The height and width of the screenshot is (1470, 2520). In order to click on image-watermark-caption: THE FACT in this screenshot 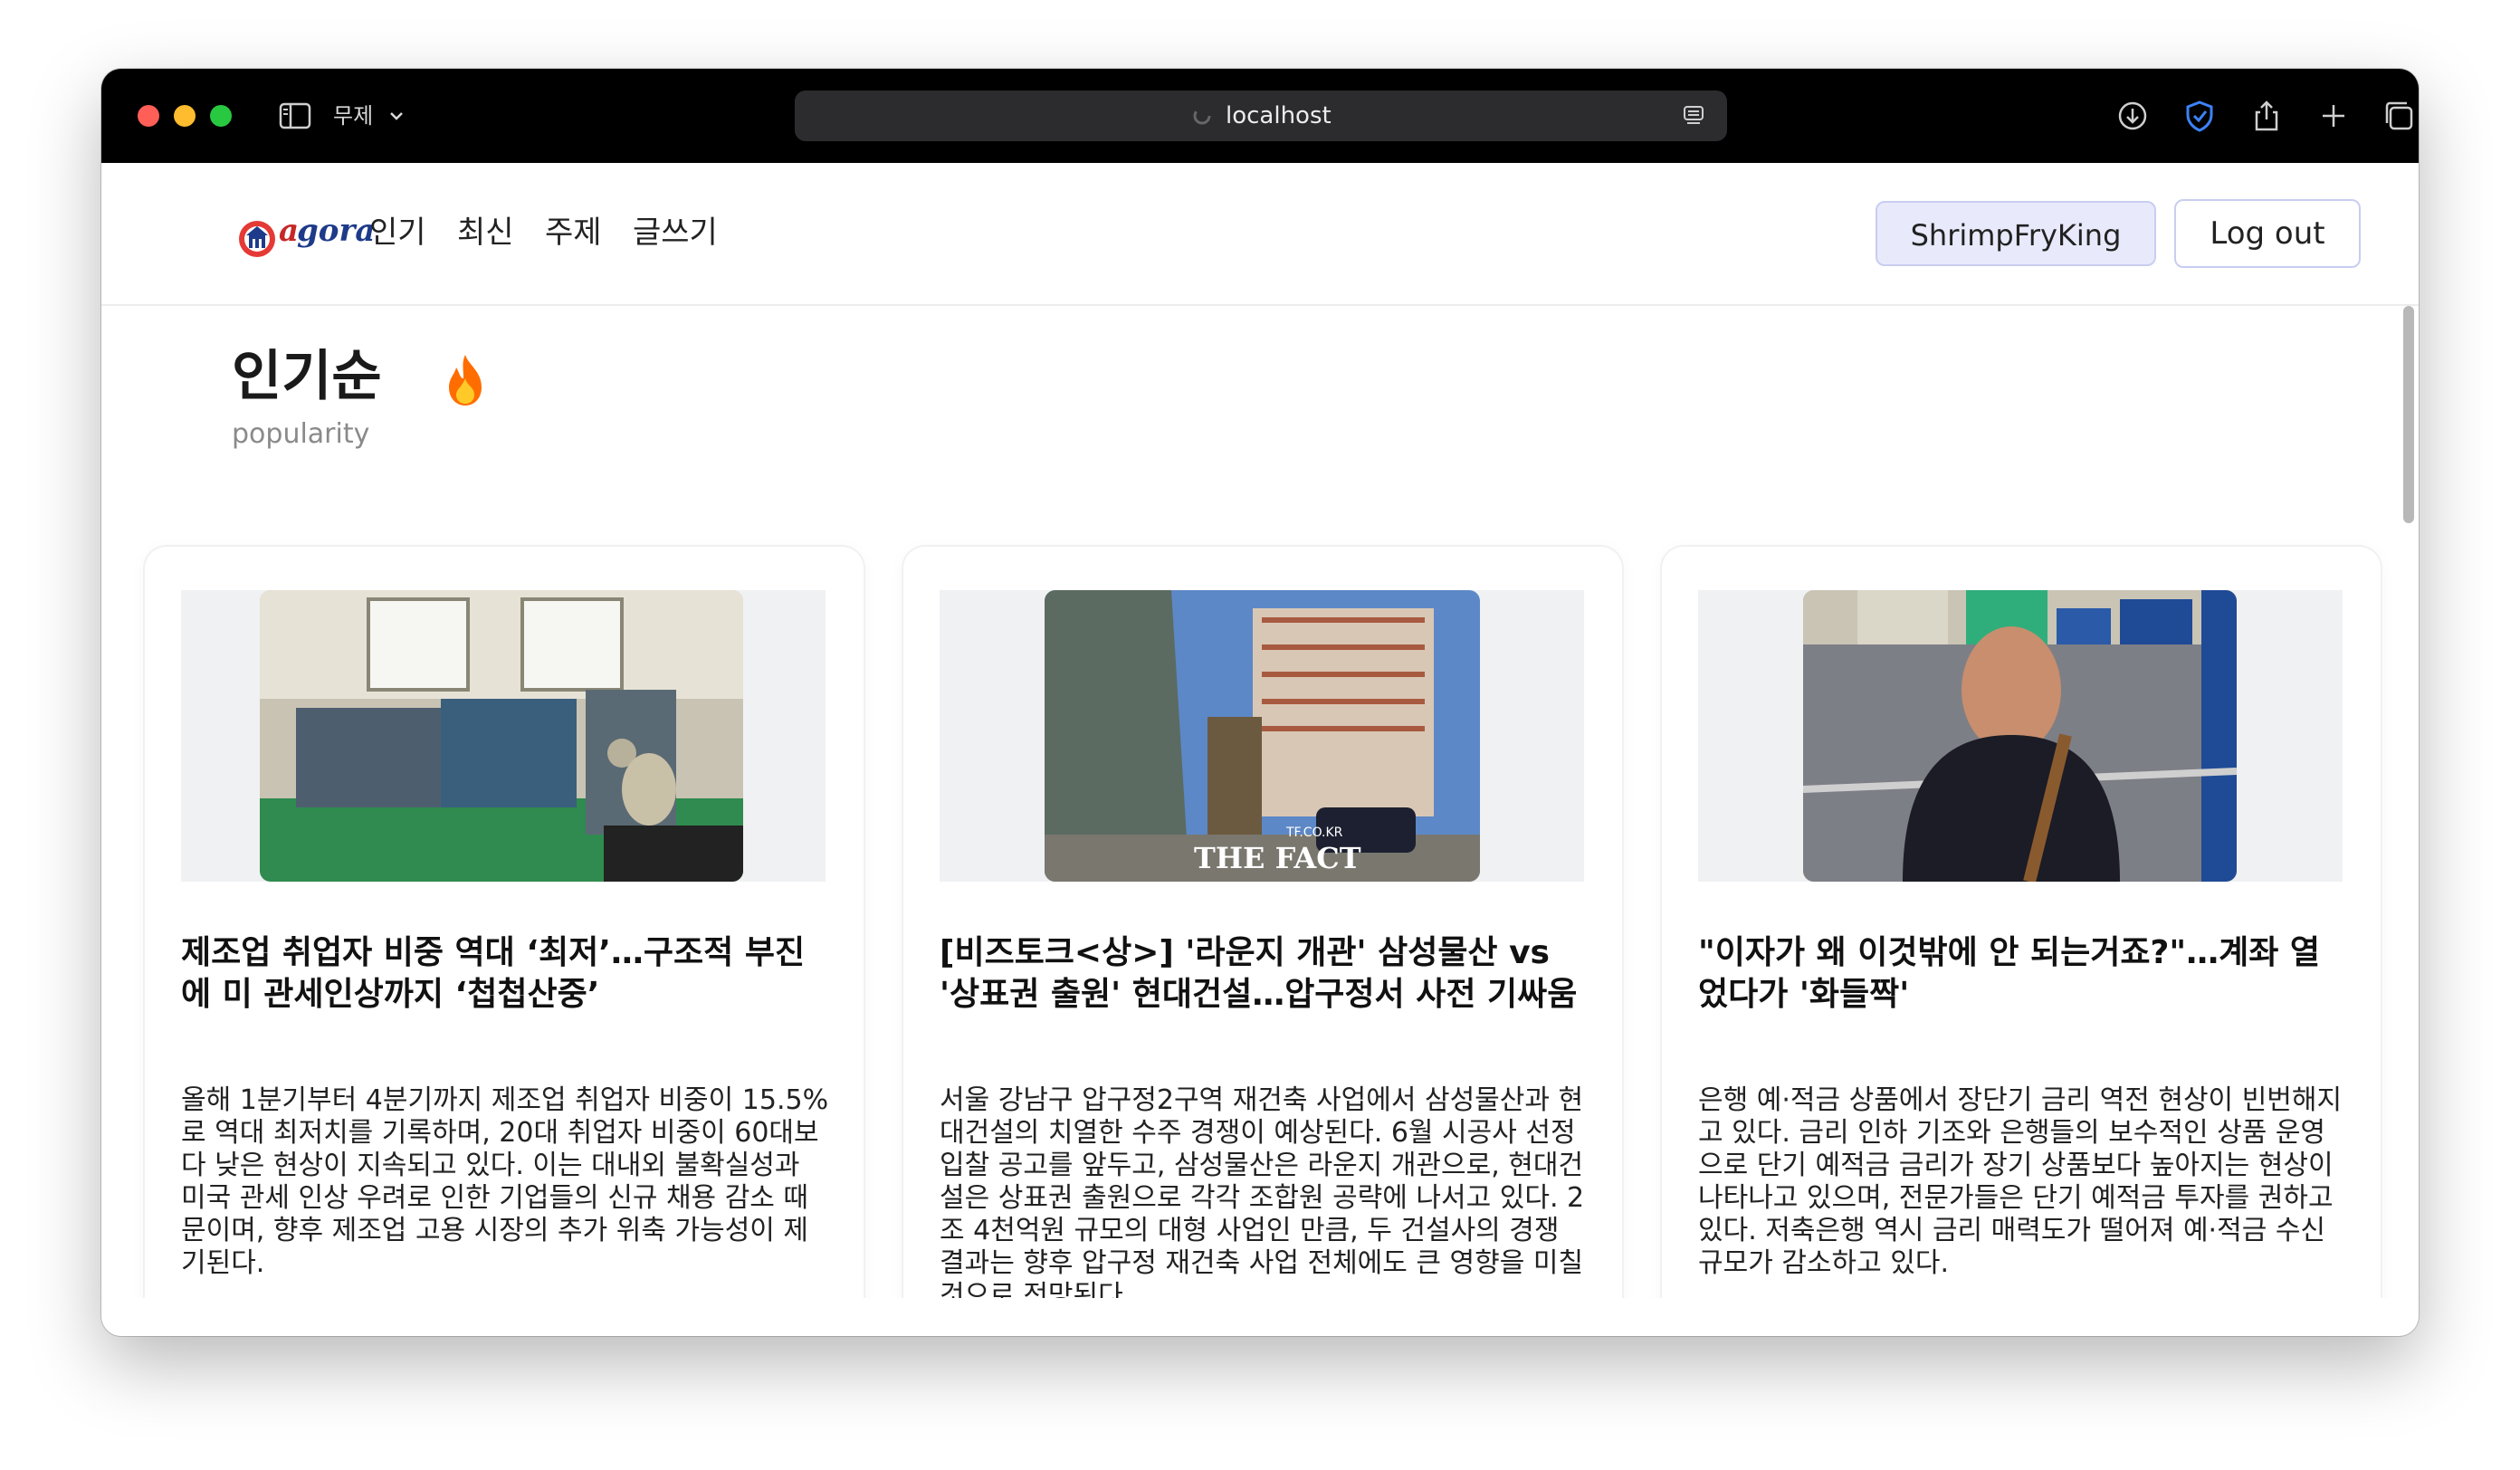, I will do `click(1277, 858)`.